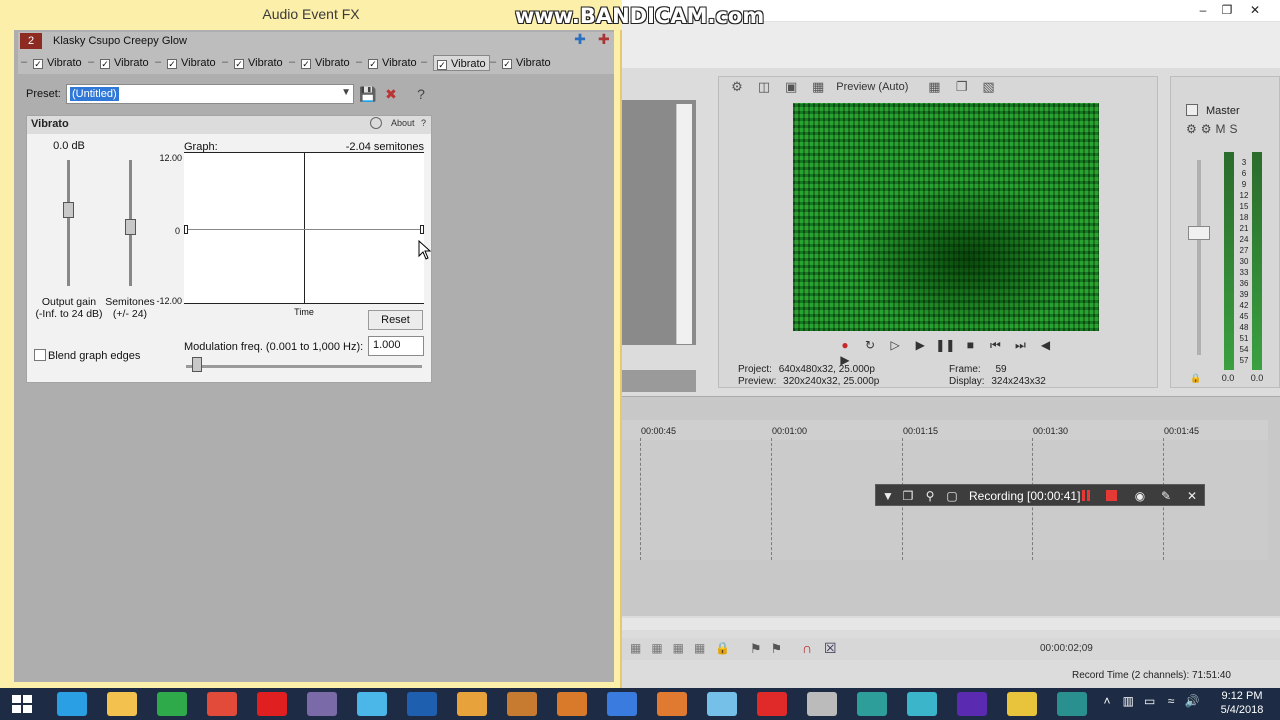  What do you see at coordinates (770, 649) in the screenshot?
I see `marker-tool-icons: ⚑⚑` at bounding box center [770, 649].